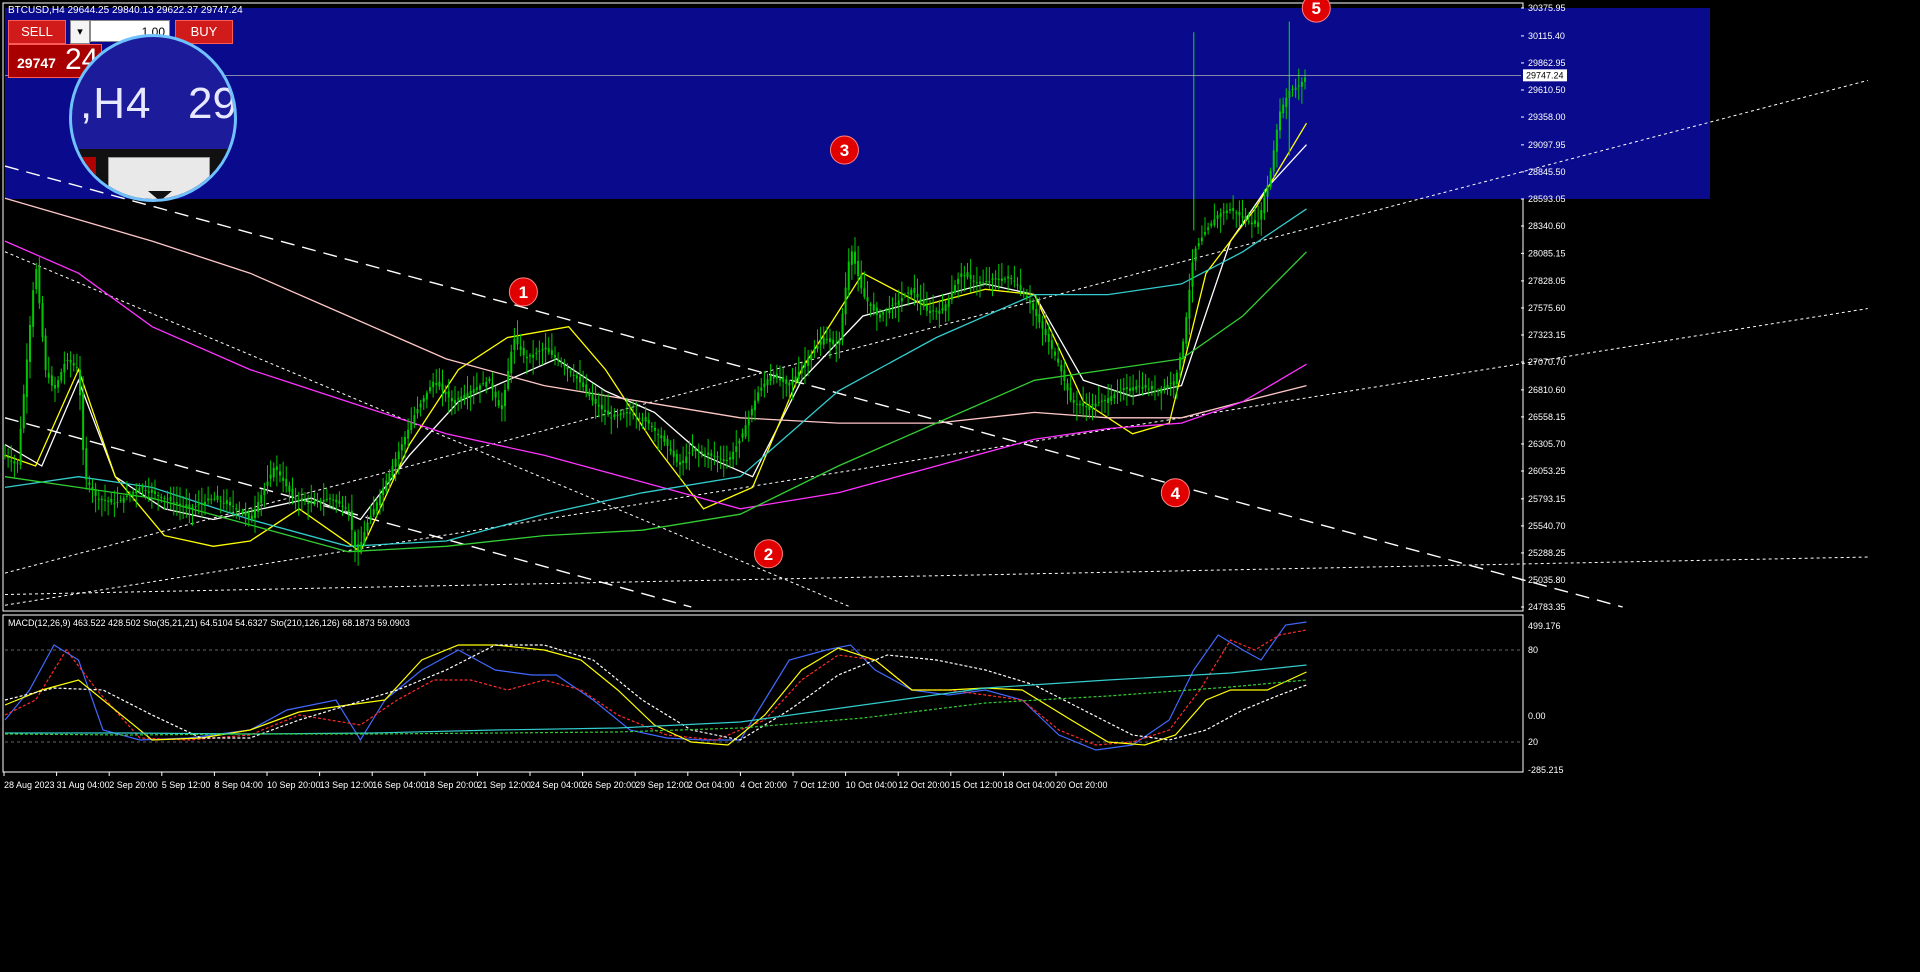 This screenshot has height=972, width=1920. What do you see at coordinates (872, 785) in the screenshot?
I see `date-axis-label: 10 Oct 04:00` at bounding box center [872, 785].